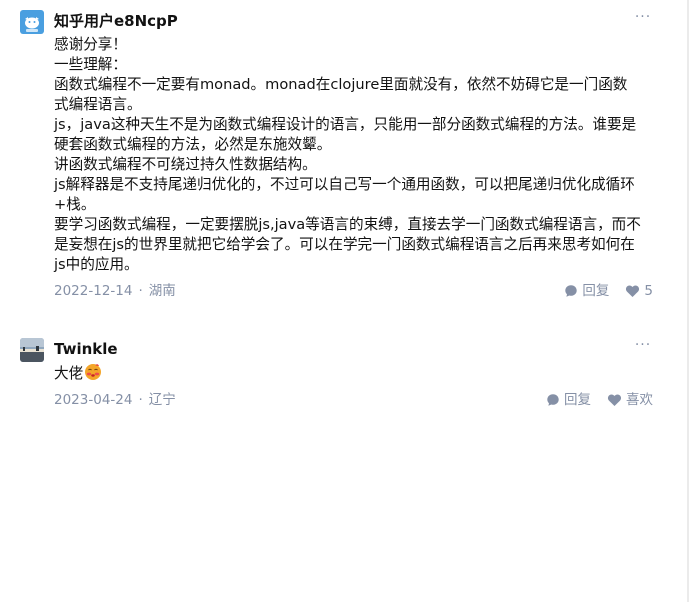 The height and width of the screenshot is (602, 689). Describe the element at coordinates (162, 291) in the screenshot. I see `comment-location: 湖南` at that location.